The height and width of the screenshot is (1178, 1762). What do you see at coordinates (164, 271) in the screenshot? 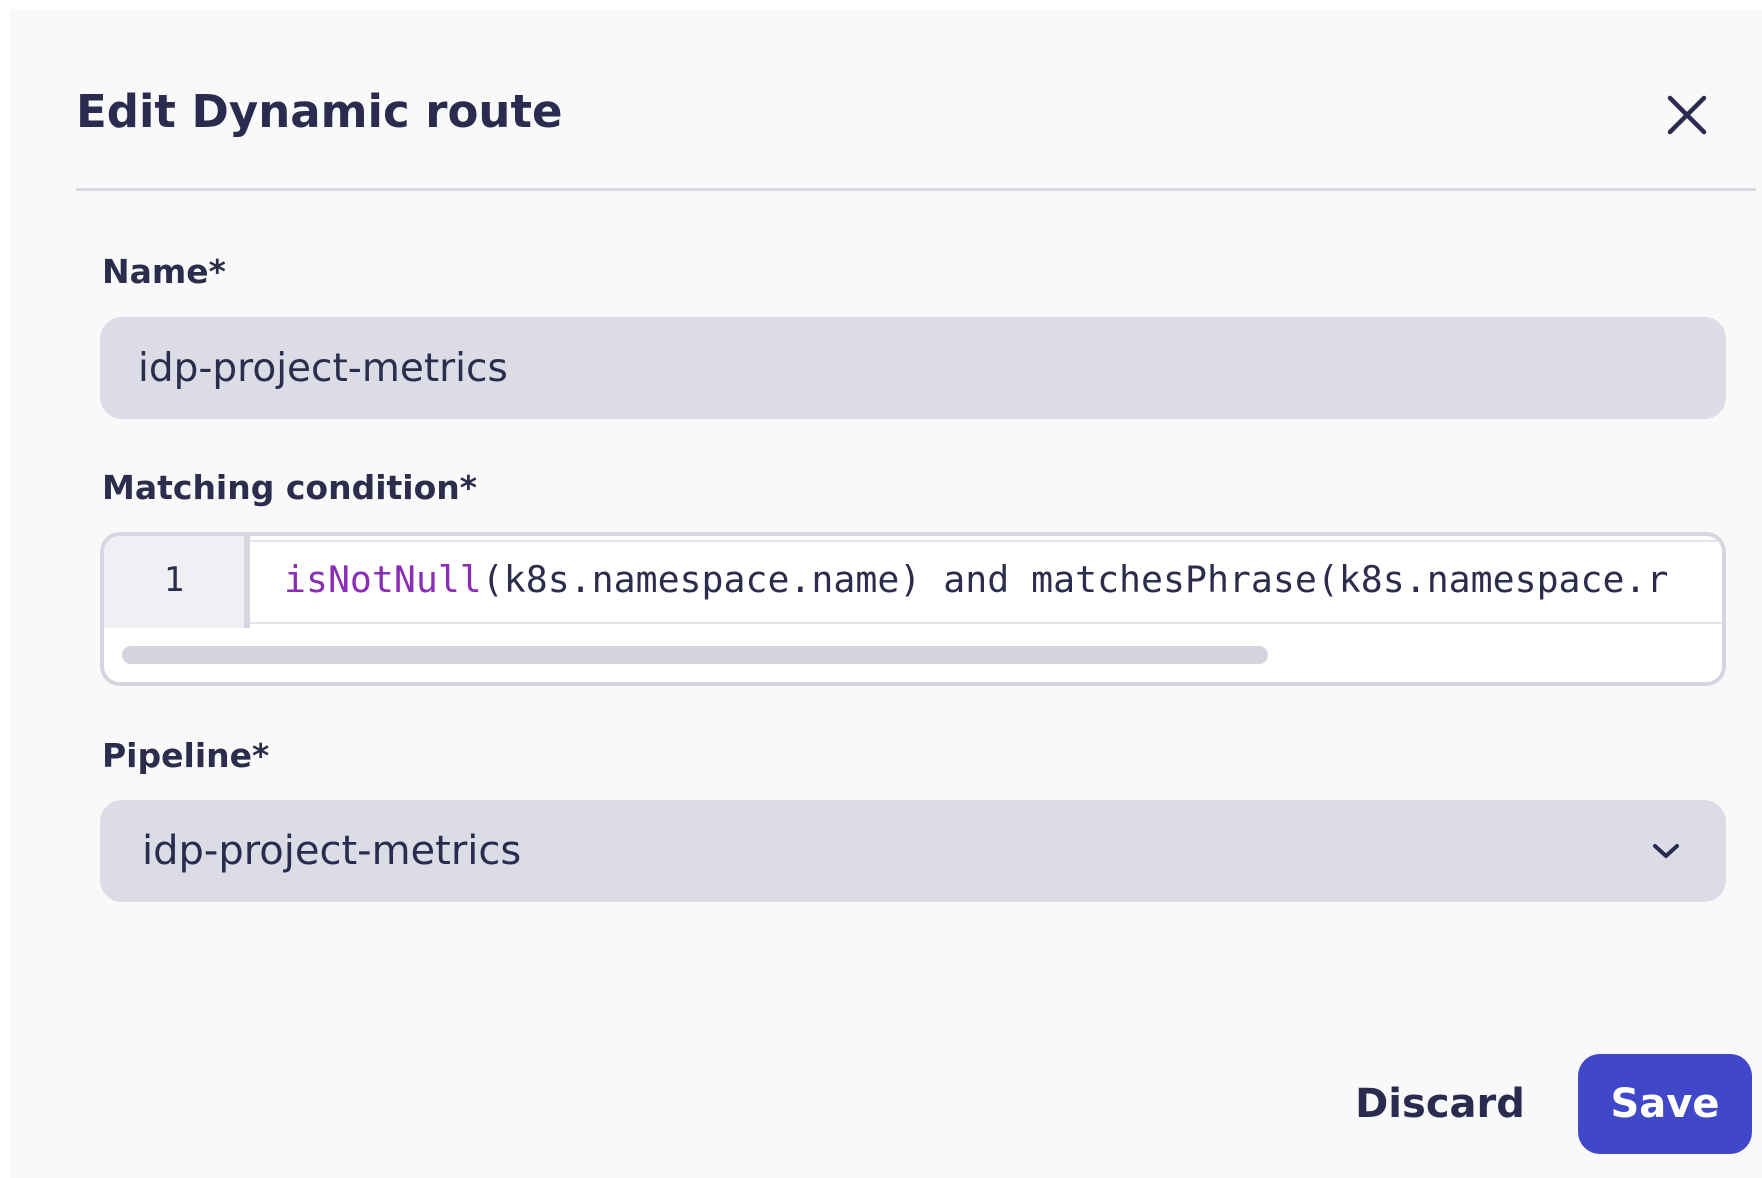
I see `name-label: Name*` at bounding box center [164, 271].